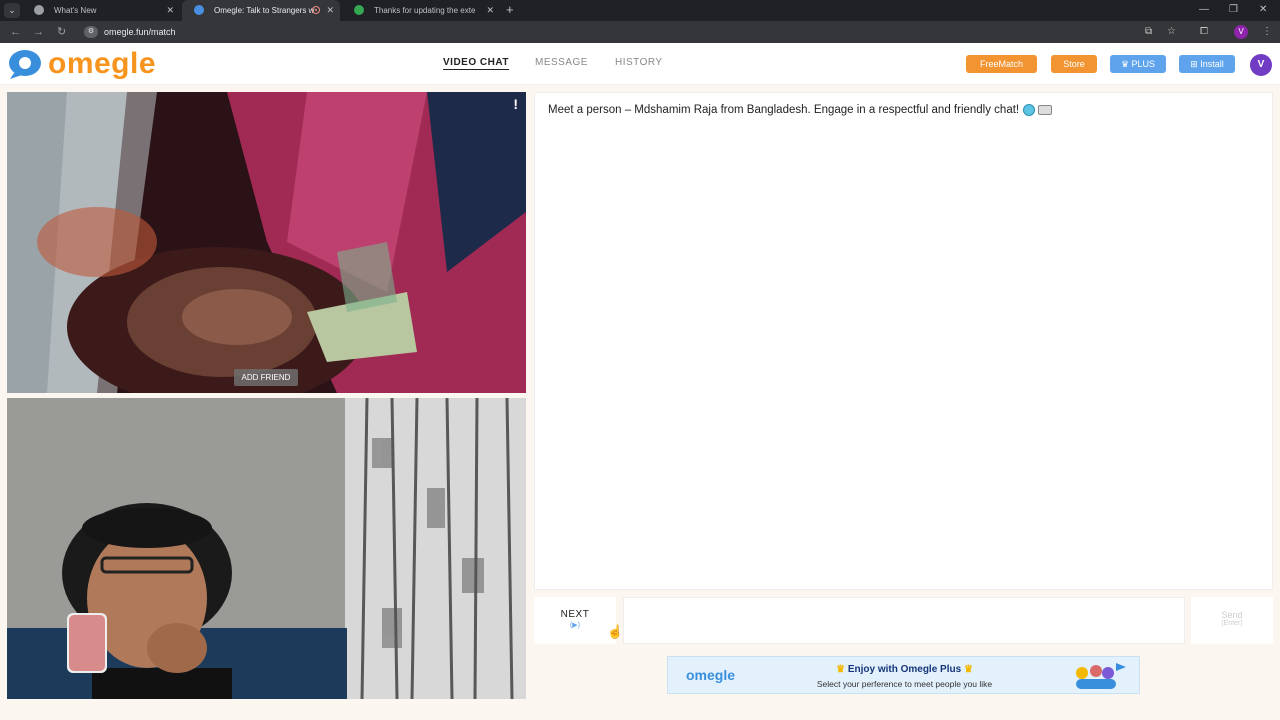 This screenshot has height=720, width=1280. What do you see at coordinates (615, 631) in the screenshot?
I see `hand-cursor-icon: ☝` at bounding box center [615, 631].